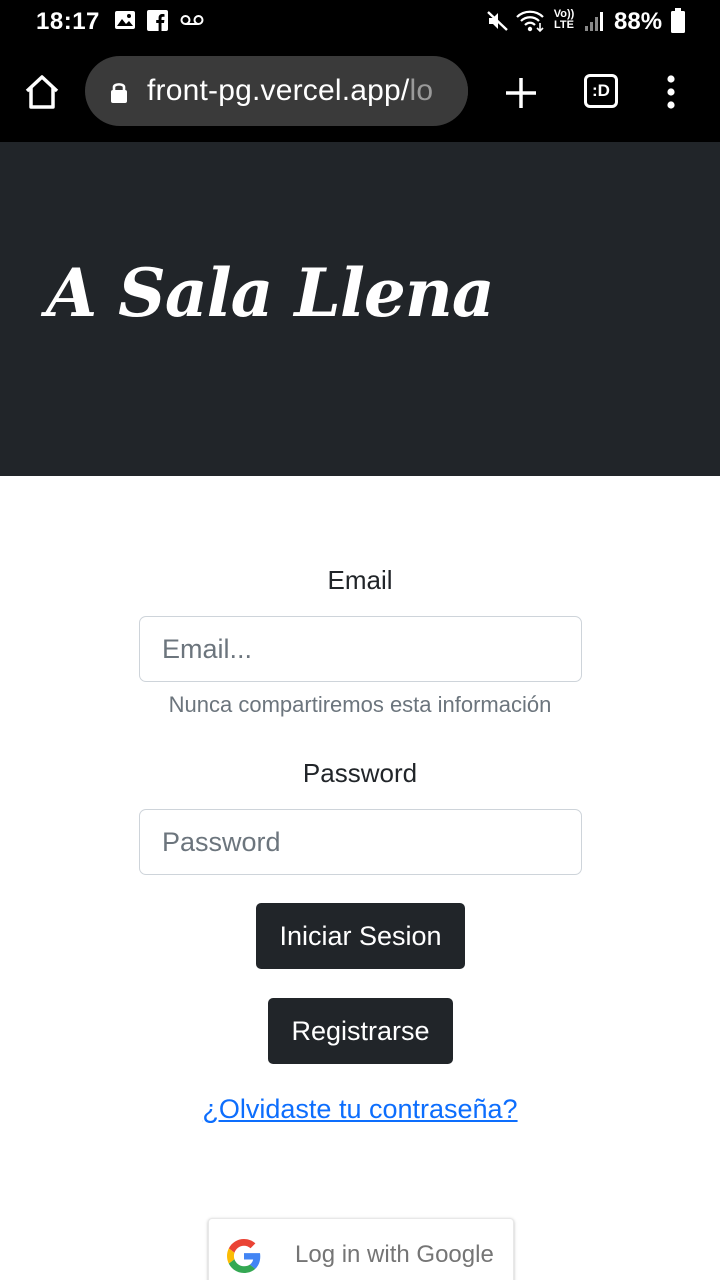  I want to click on forgot-password-link: ¿Olvidaste tu contraseña?, so click(360, 1109).